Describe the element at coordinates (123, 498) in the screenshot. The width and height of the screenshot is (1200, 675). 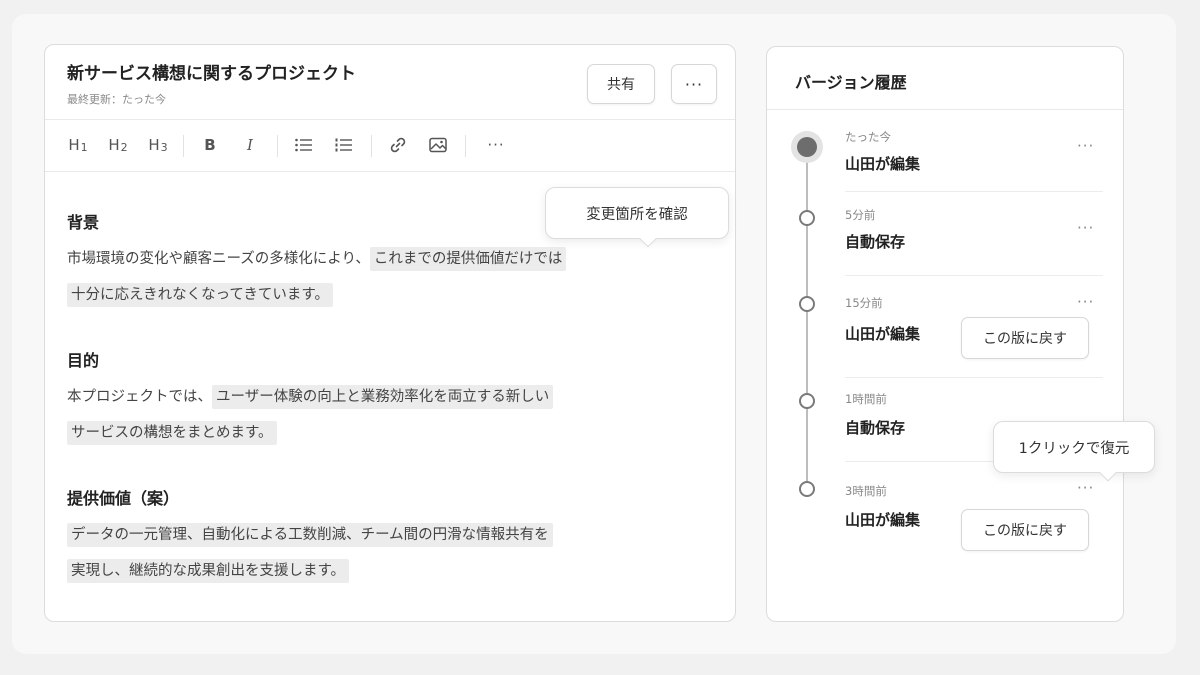
I see `section-heading-value: 提供価値（案）` at that location.